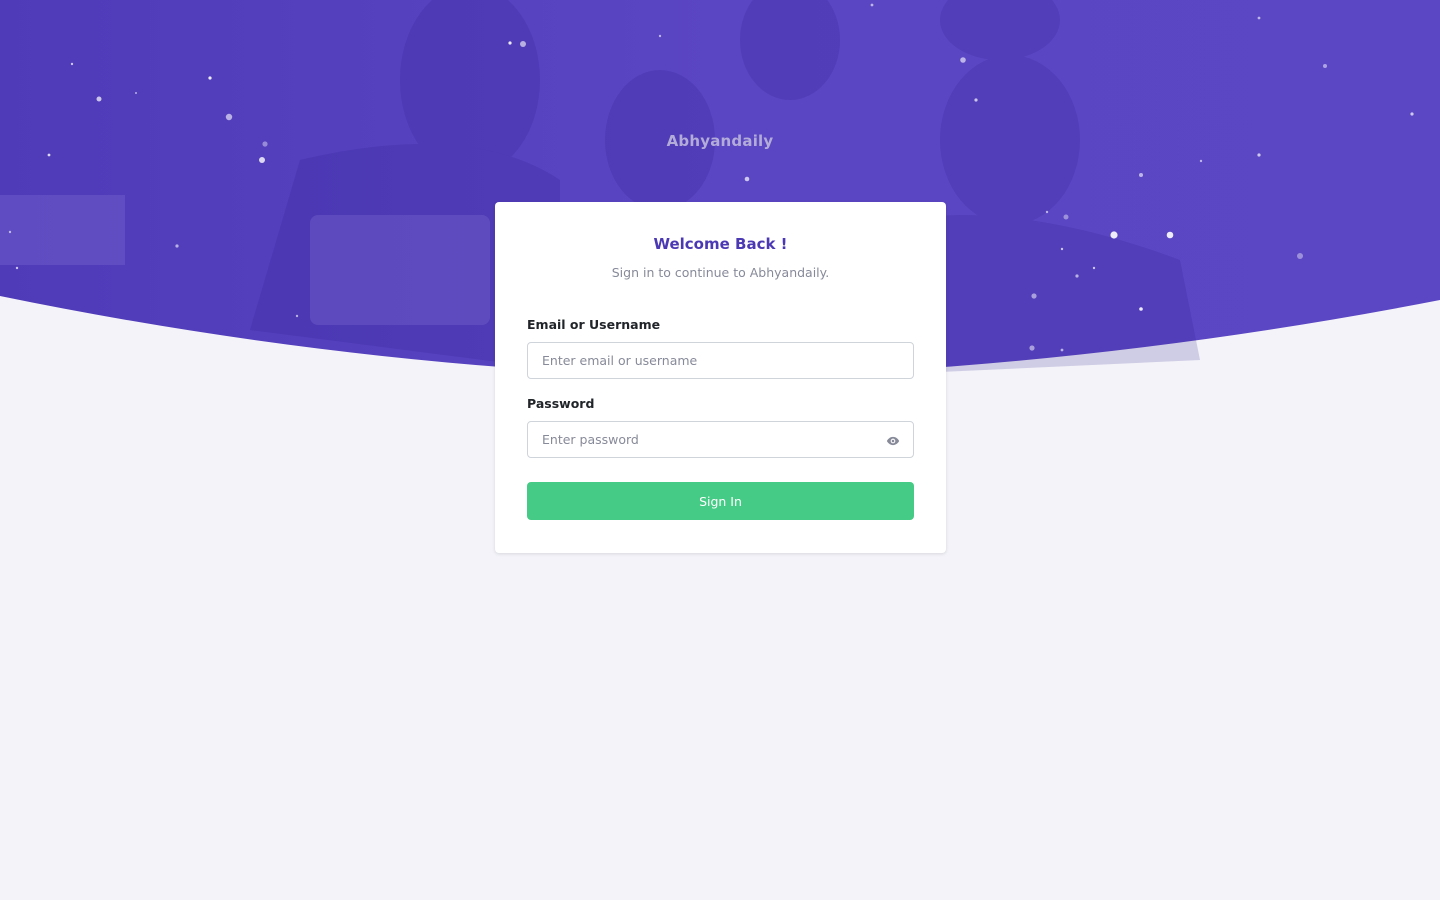  Describe the element at coordinates (594, 324) in the screenshot. I see `email-label: Email or Username` at that location.